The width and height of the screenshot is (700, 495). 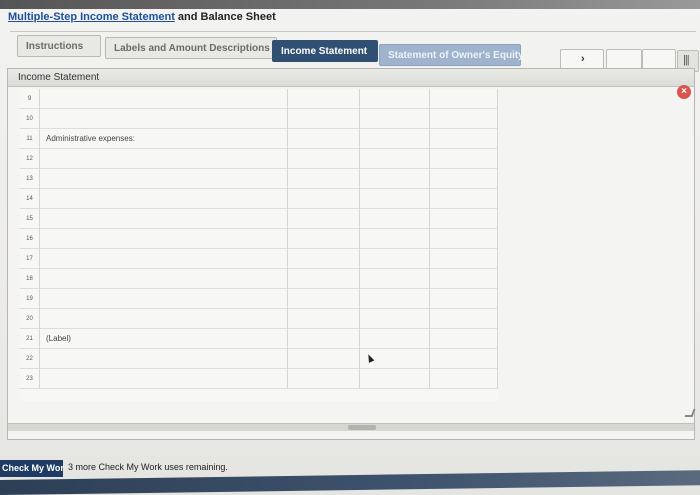 I want to click on tab-labels-and-amount-descriptions: Labels and Amount Descriptions, so click(x=191, y=48).